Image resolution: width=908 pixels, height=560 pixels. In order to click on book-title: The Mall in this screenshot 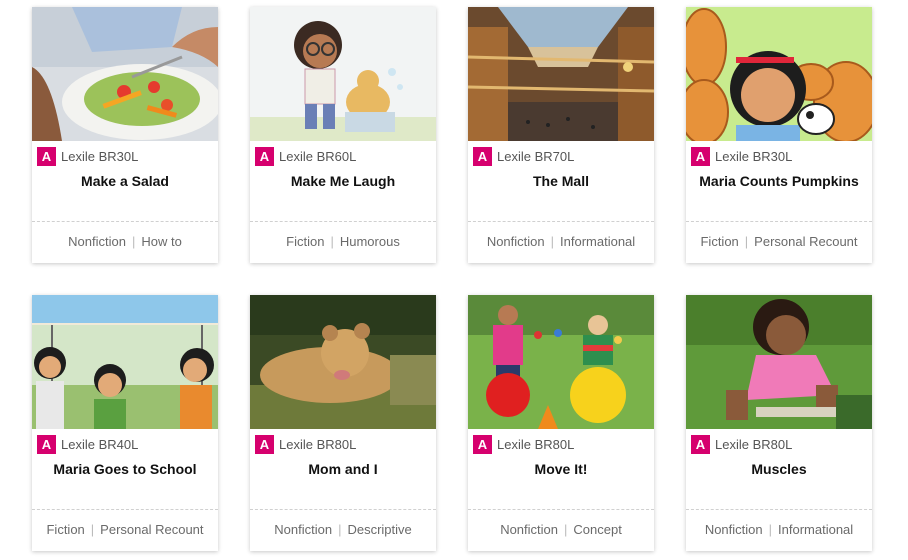, I will do `click(561, 181)`.